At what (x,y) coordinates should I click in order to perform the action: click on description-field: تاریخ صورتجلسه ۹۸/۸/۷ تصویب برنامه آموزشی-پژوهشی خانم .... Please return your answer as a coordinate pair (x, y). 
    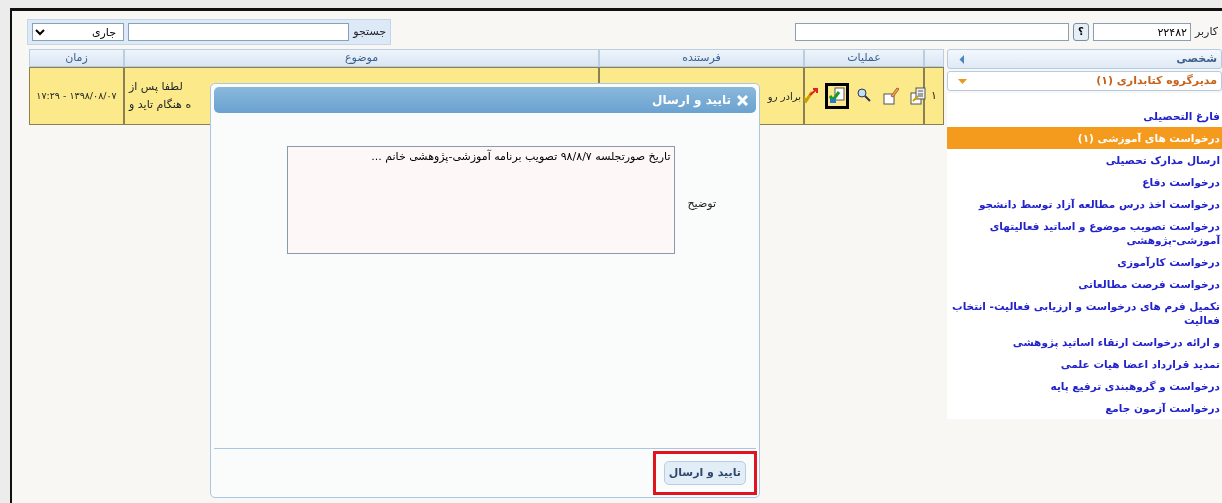
    Looking at the image, I should click on (481, 200).